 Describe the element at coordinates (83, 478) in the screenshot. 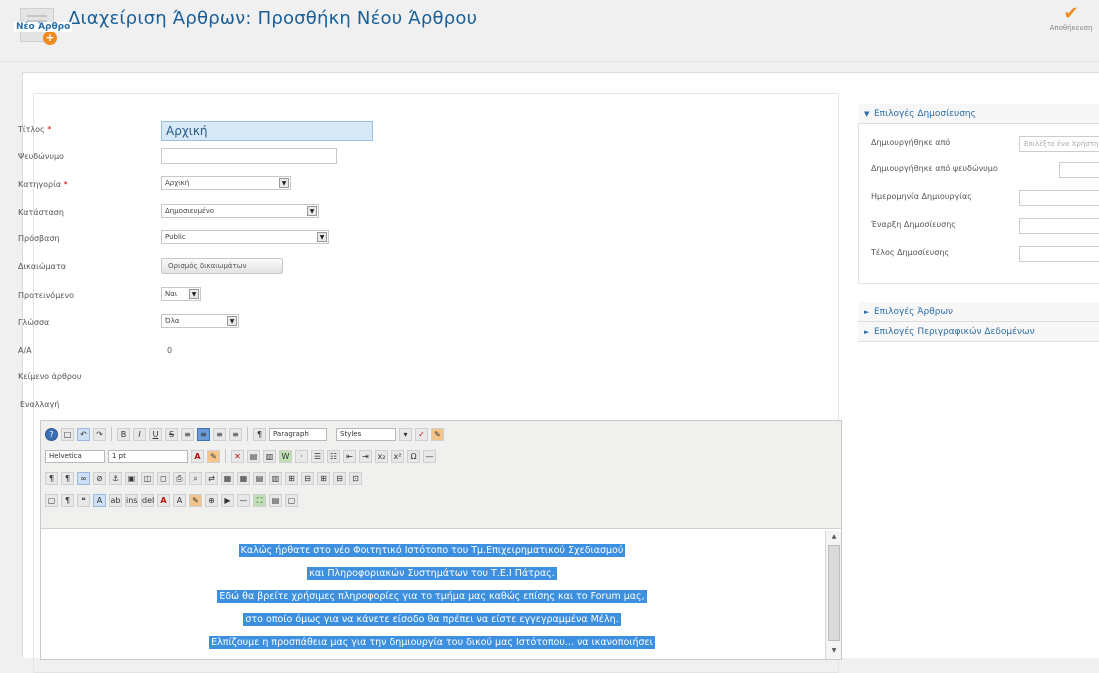

I see `link-icon: ∞` at that location.